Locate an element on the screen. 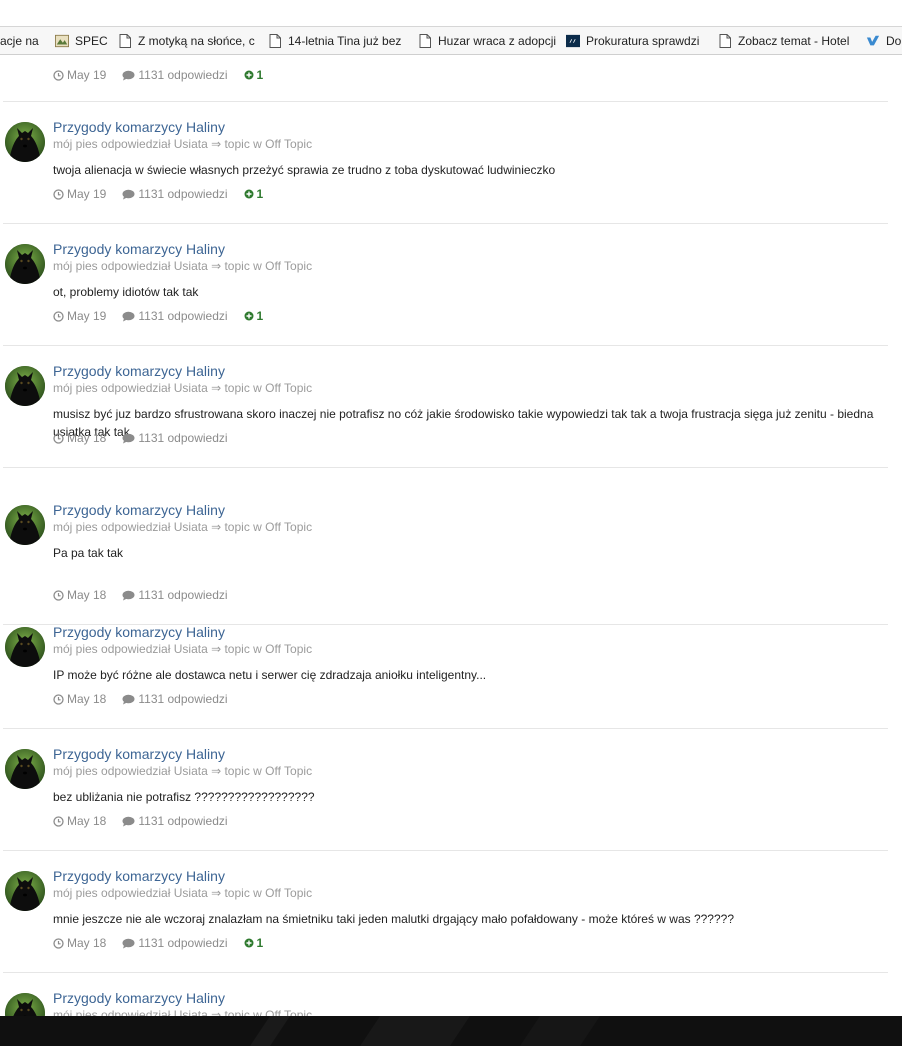  bookmark-label: SPEC is located at coordinates (91, 41).